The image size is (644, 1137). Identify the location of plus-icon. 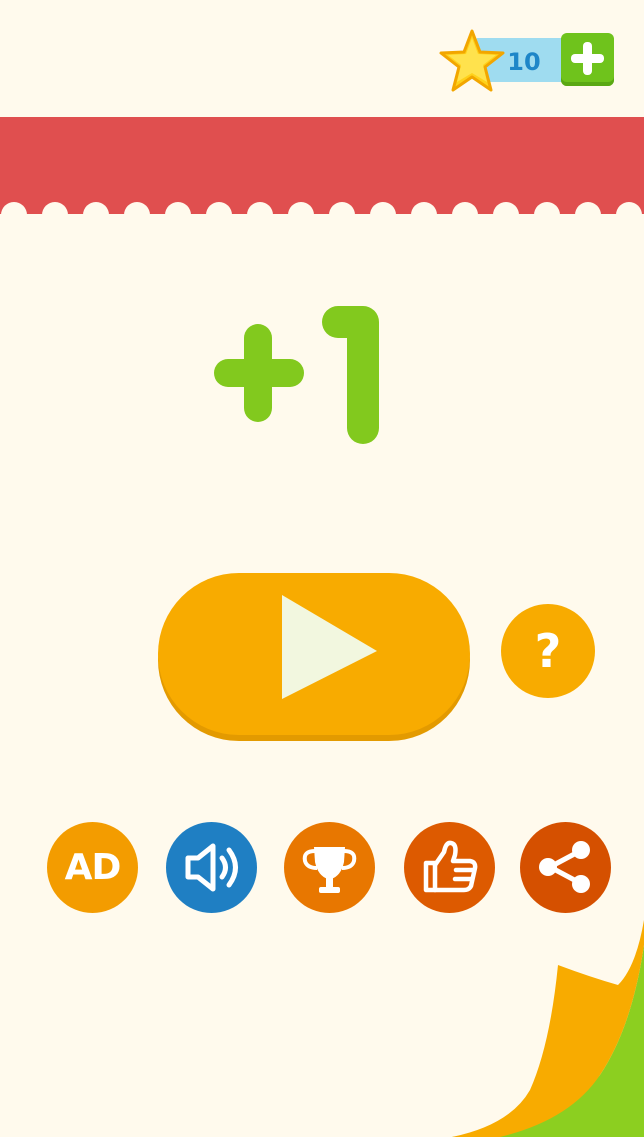
(587, 58).